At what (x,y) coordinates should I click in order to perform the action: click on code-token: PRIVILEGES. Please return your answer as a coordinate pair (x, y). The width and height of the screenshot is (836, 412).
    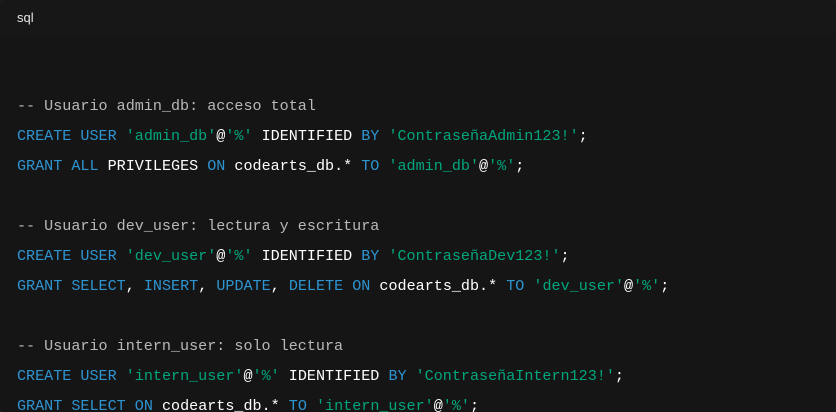
    Looking at the image, I should click on (153, 166).